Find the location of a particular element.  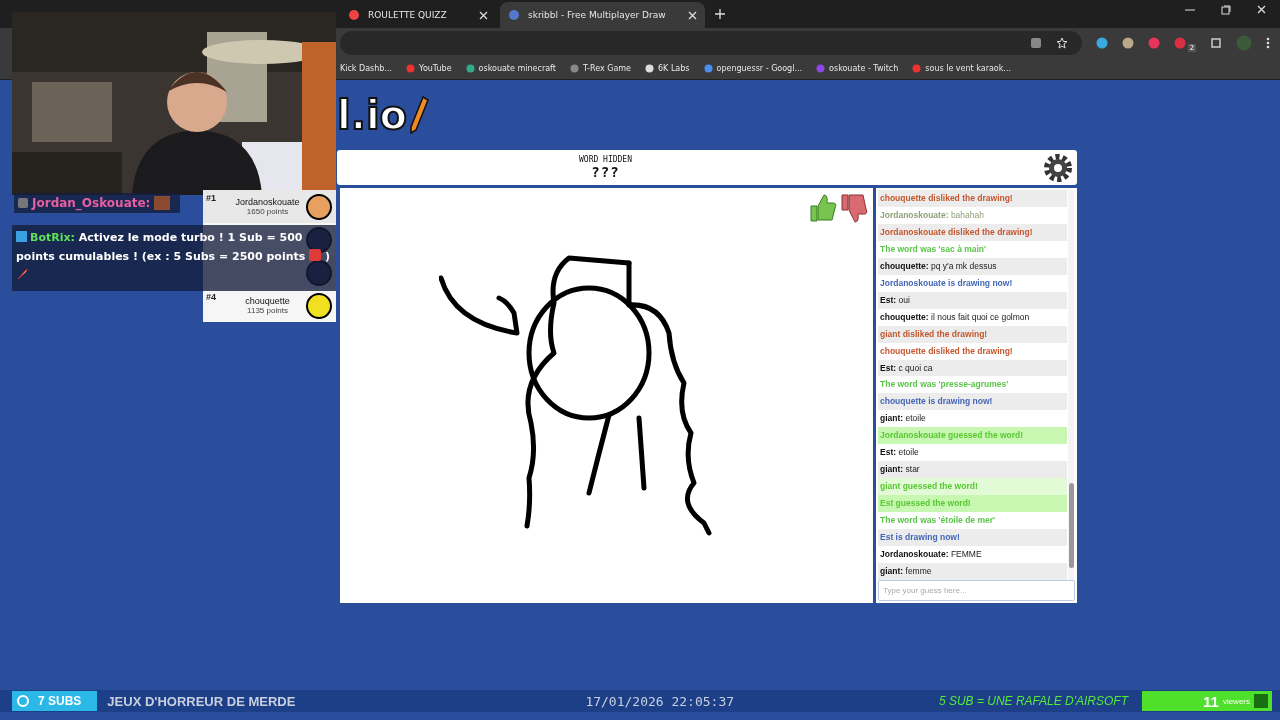

player-name: Jordanoskouate is located at coordinates (267, 202).